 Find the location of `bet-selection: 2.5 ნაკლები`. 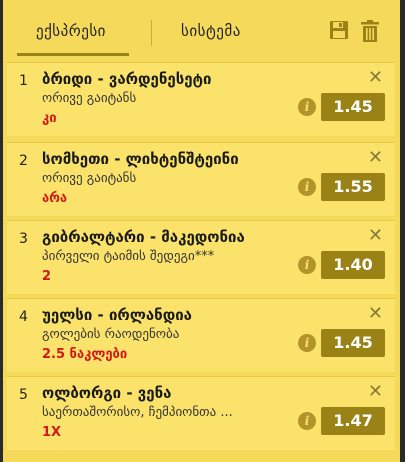

bet-selection: 2.5 ნაკლები is located at coordinates (85, 354).